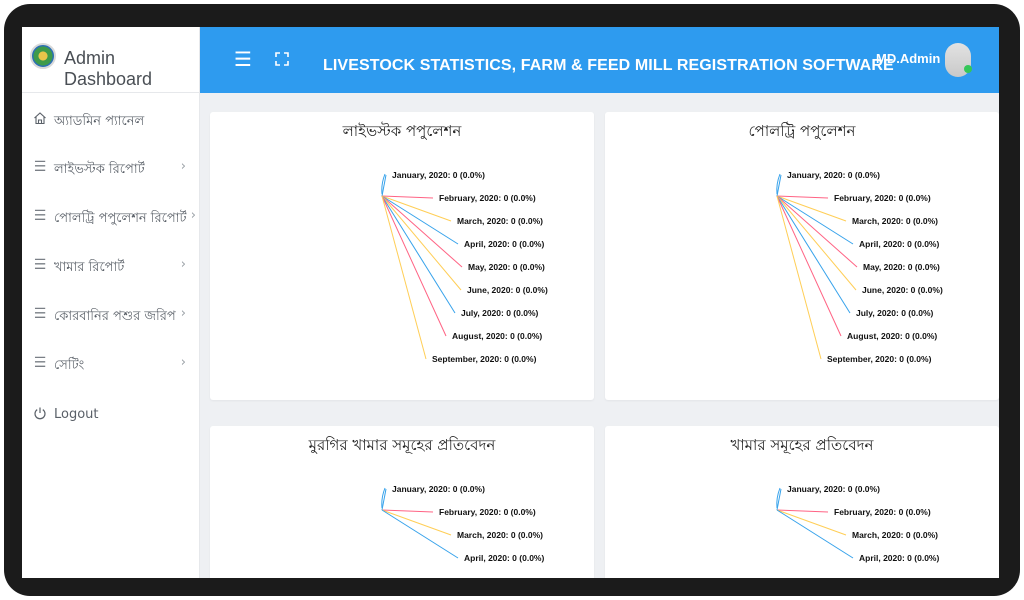  What do you see at coordinates (99, 169) in the screenshot?
I see `sidebar-item-label: লাইভস্টক রিপোর্ট` at bounding box center [99, 169].